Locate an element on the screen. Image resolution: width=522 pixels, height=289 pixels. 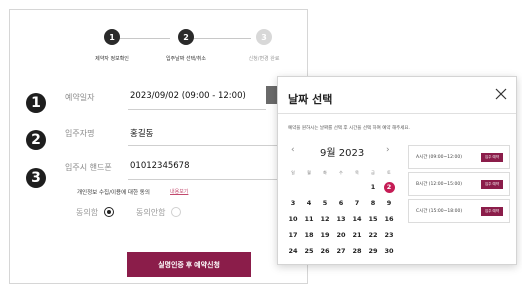
time-slot-a: A시간 (09:00~12:00) 입주 예약 is located at coordinates (459, 157).